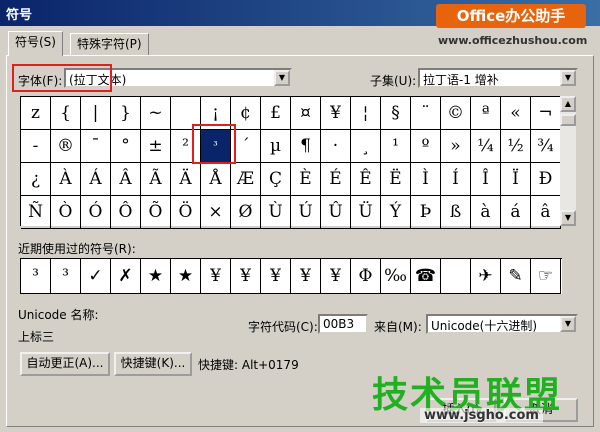 The width and height of the screenshot is (600, 432). Describe the element at coordinates (461, 80) in the screenshot. I see `subset-value: 拉丁语-1 增补` at that location.